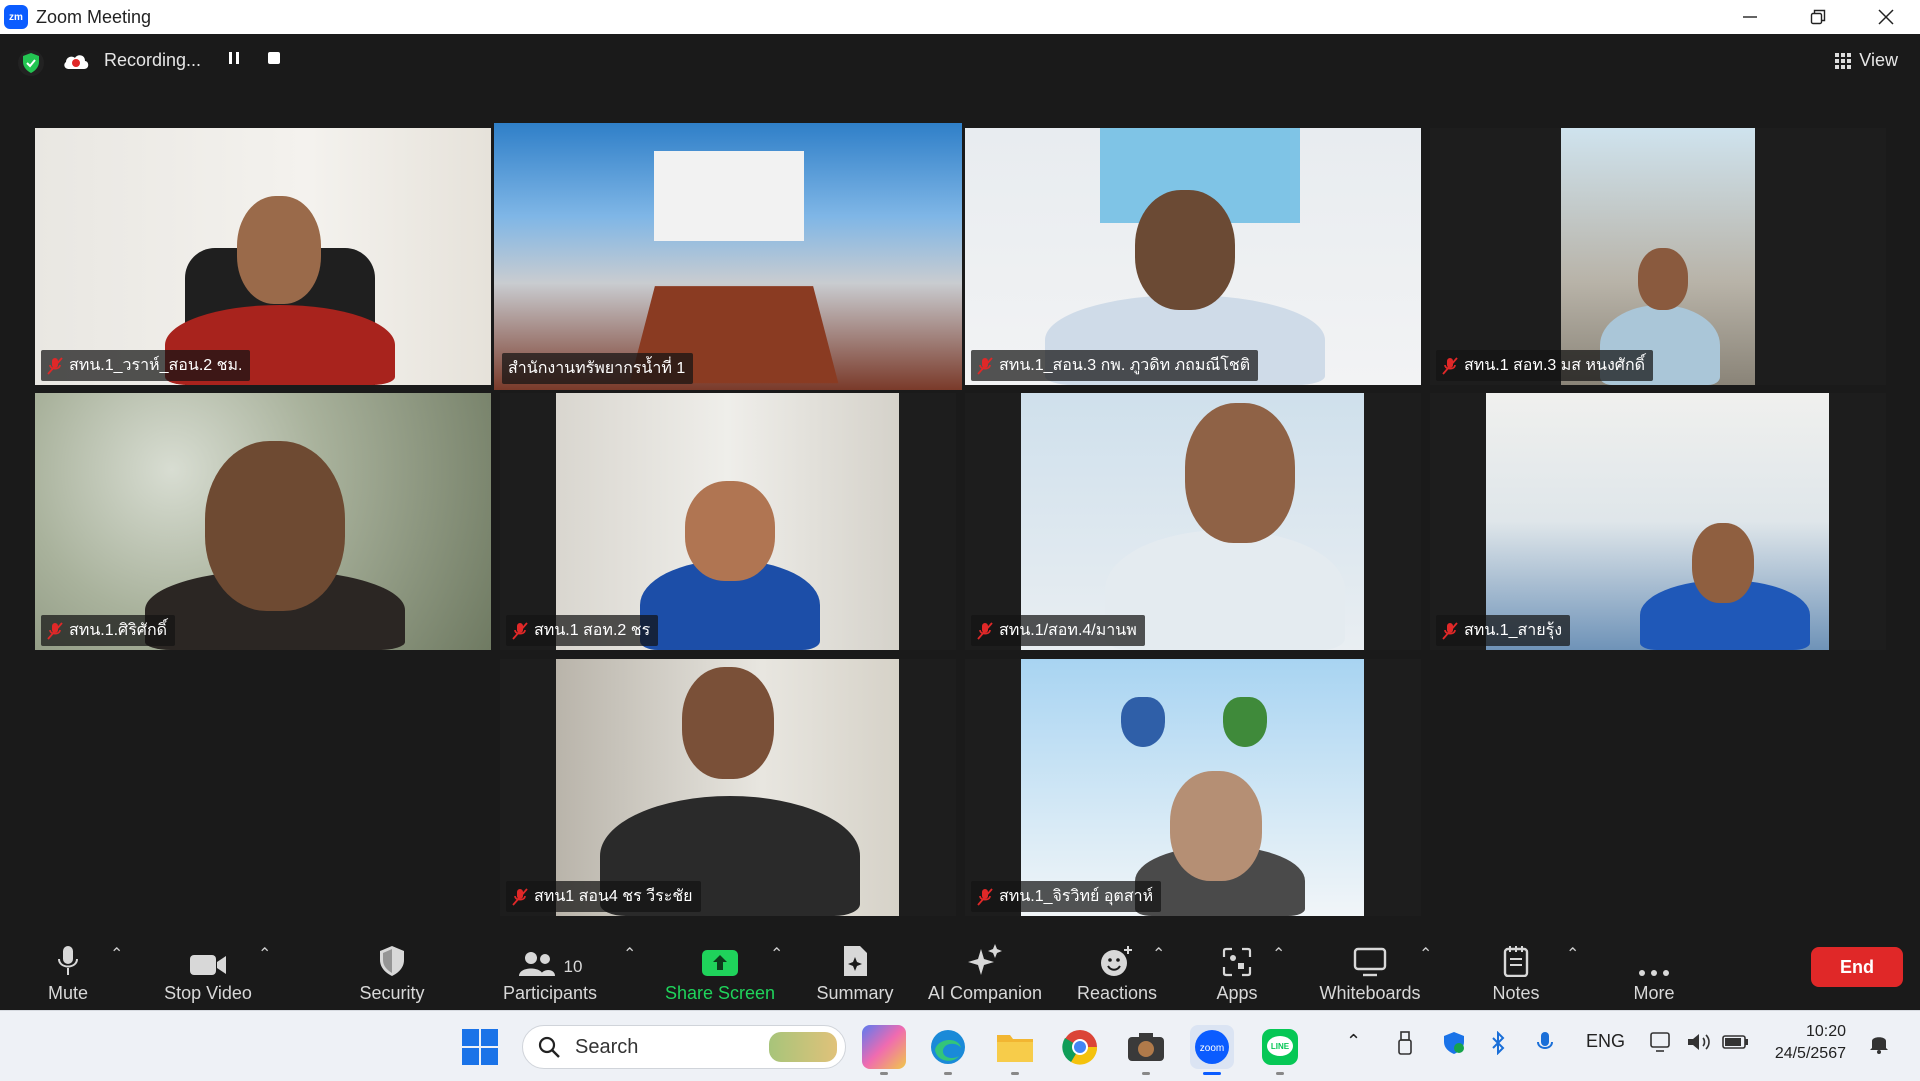 The width and height of the screenshot is (1920, 1081). I want to click on copilot-pre-icon, so click(884, 1050).